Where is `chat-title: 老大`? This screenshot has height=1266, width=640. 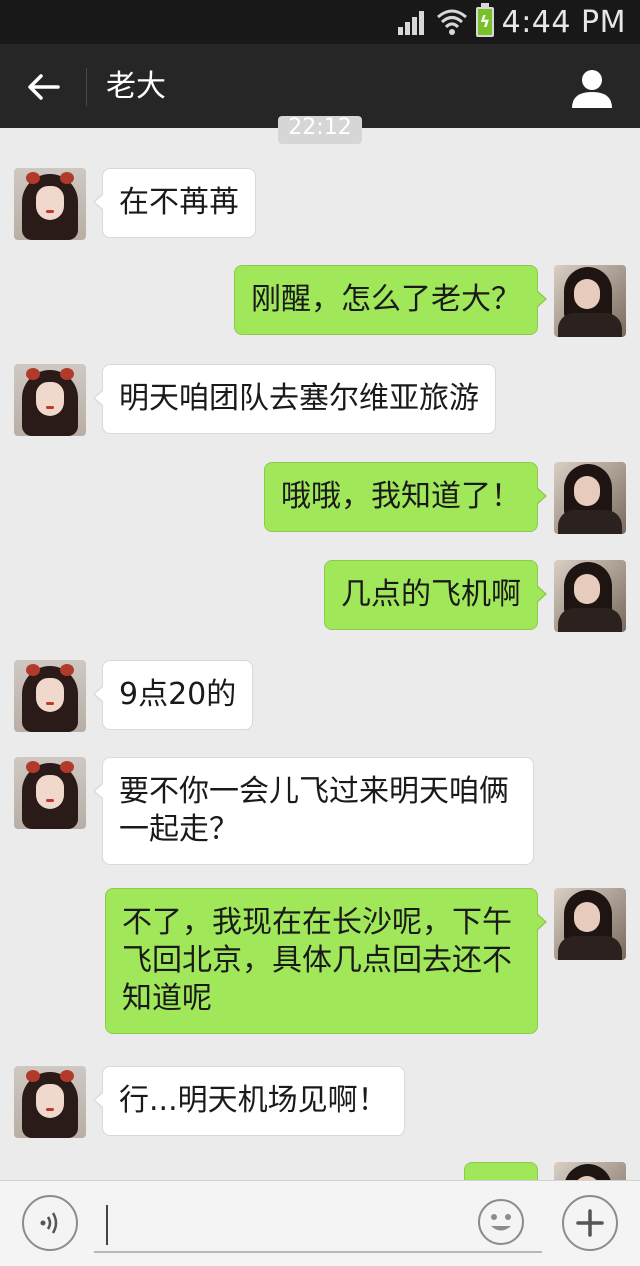 chat-title: 老大 is located at coordinates (136, 86).